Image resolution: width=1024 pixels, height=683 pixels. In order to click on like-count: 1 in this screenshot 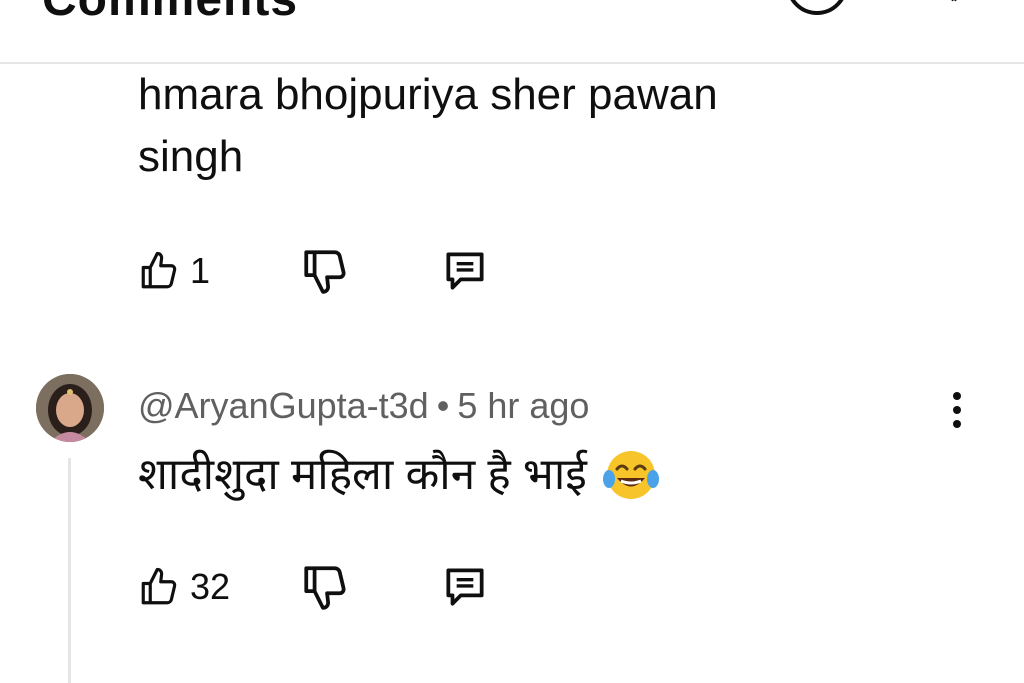, I will do `click(200, 270)`.